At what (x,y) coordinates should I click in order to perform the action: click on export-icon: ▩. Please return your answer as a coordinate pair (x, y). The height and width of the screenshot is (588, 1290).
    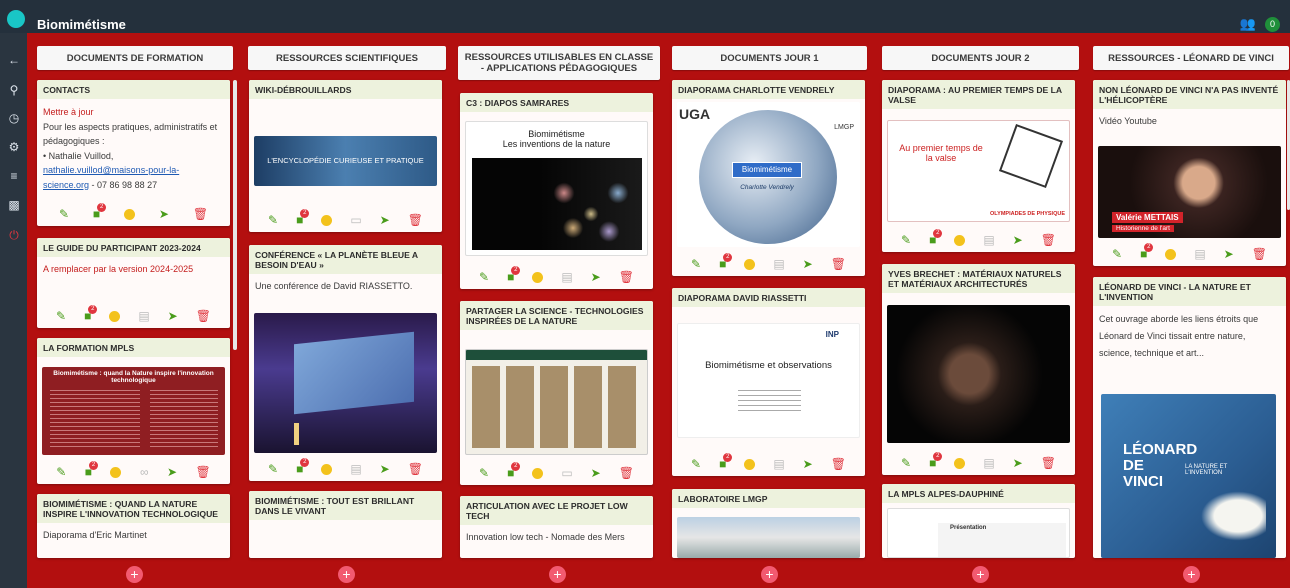
    Looking at the image, I should click on (14, 205).